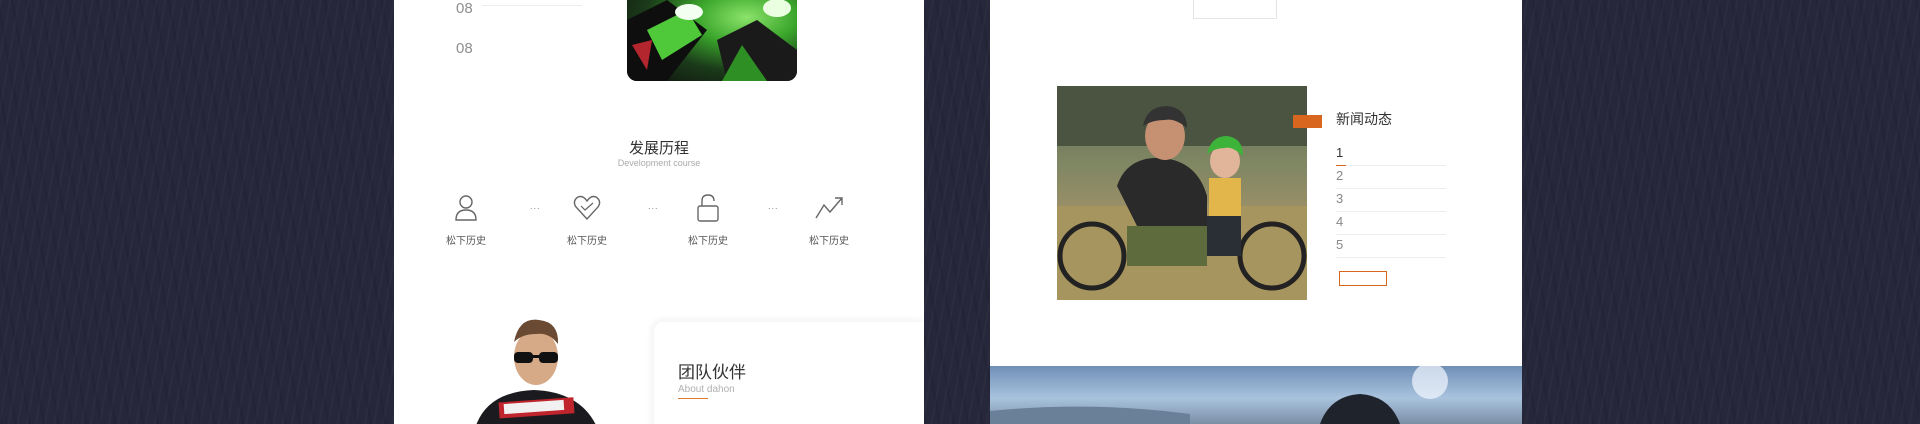 The height and width of the screenshot is (424, 1920). What do you see at coordinates (1340, 175) in the screenshot?
I see `news-index: 2` at bounding box center [1340, 175].